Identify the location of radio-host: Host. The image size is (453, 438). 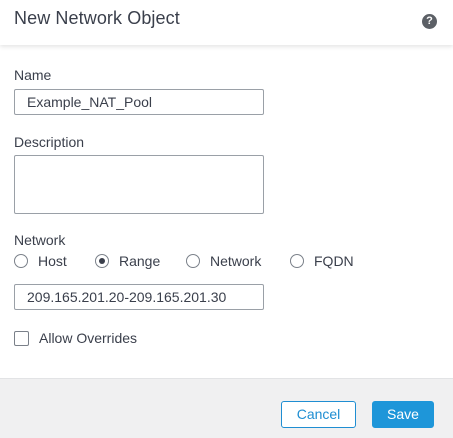
(40, 261).